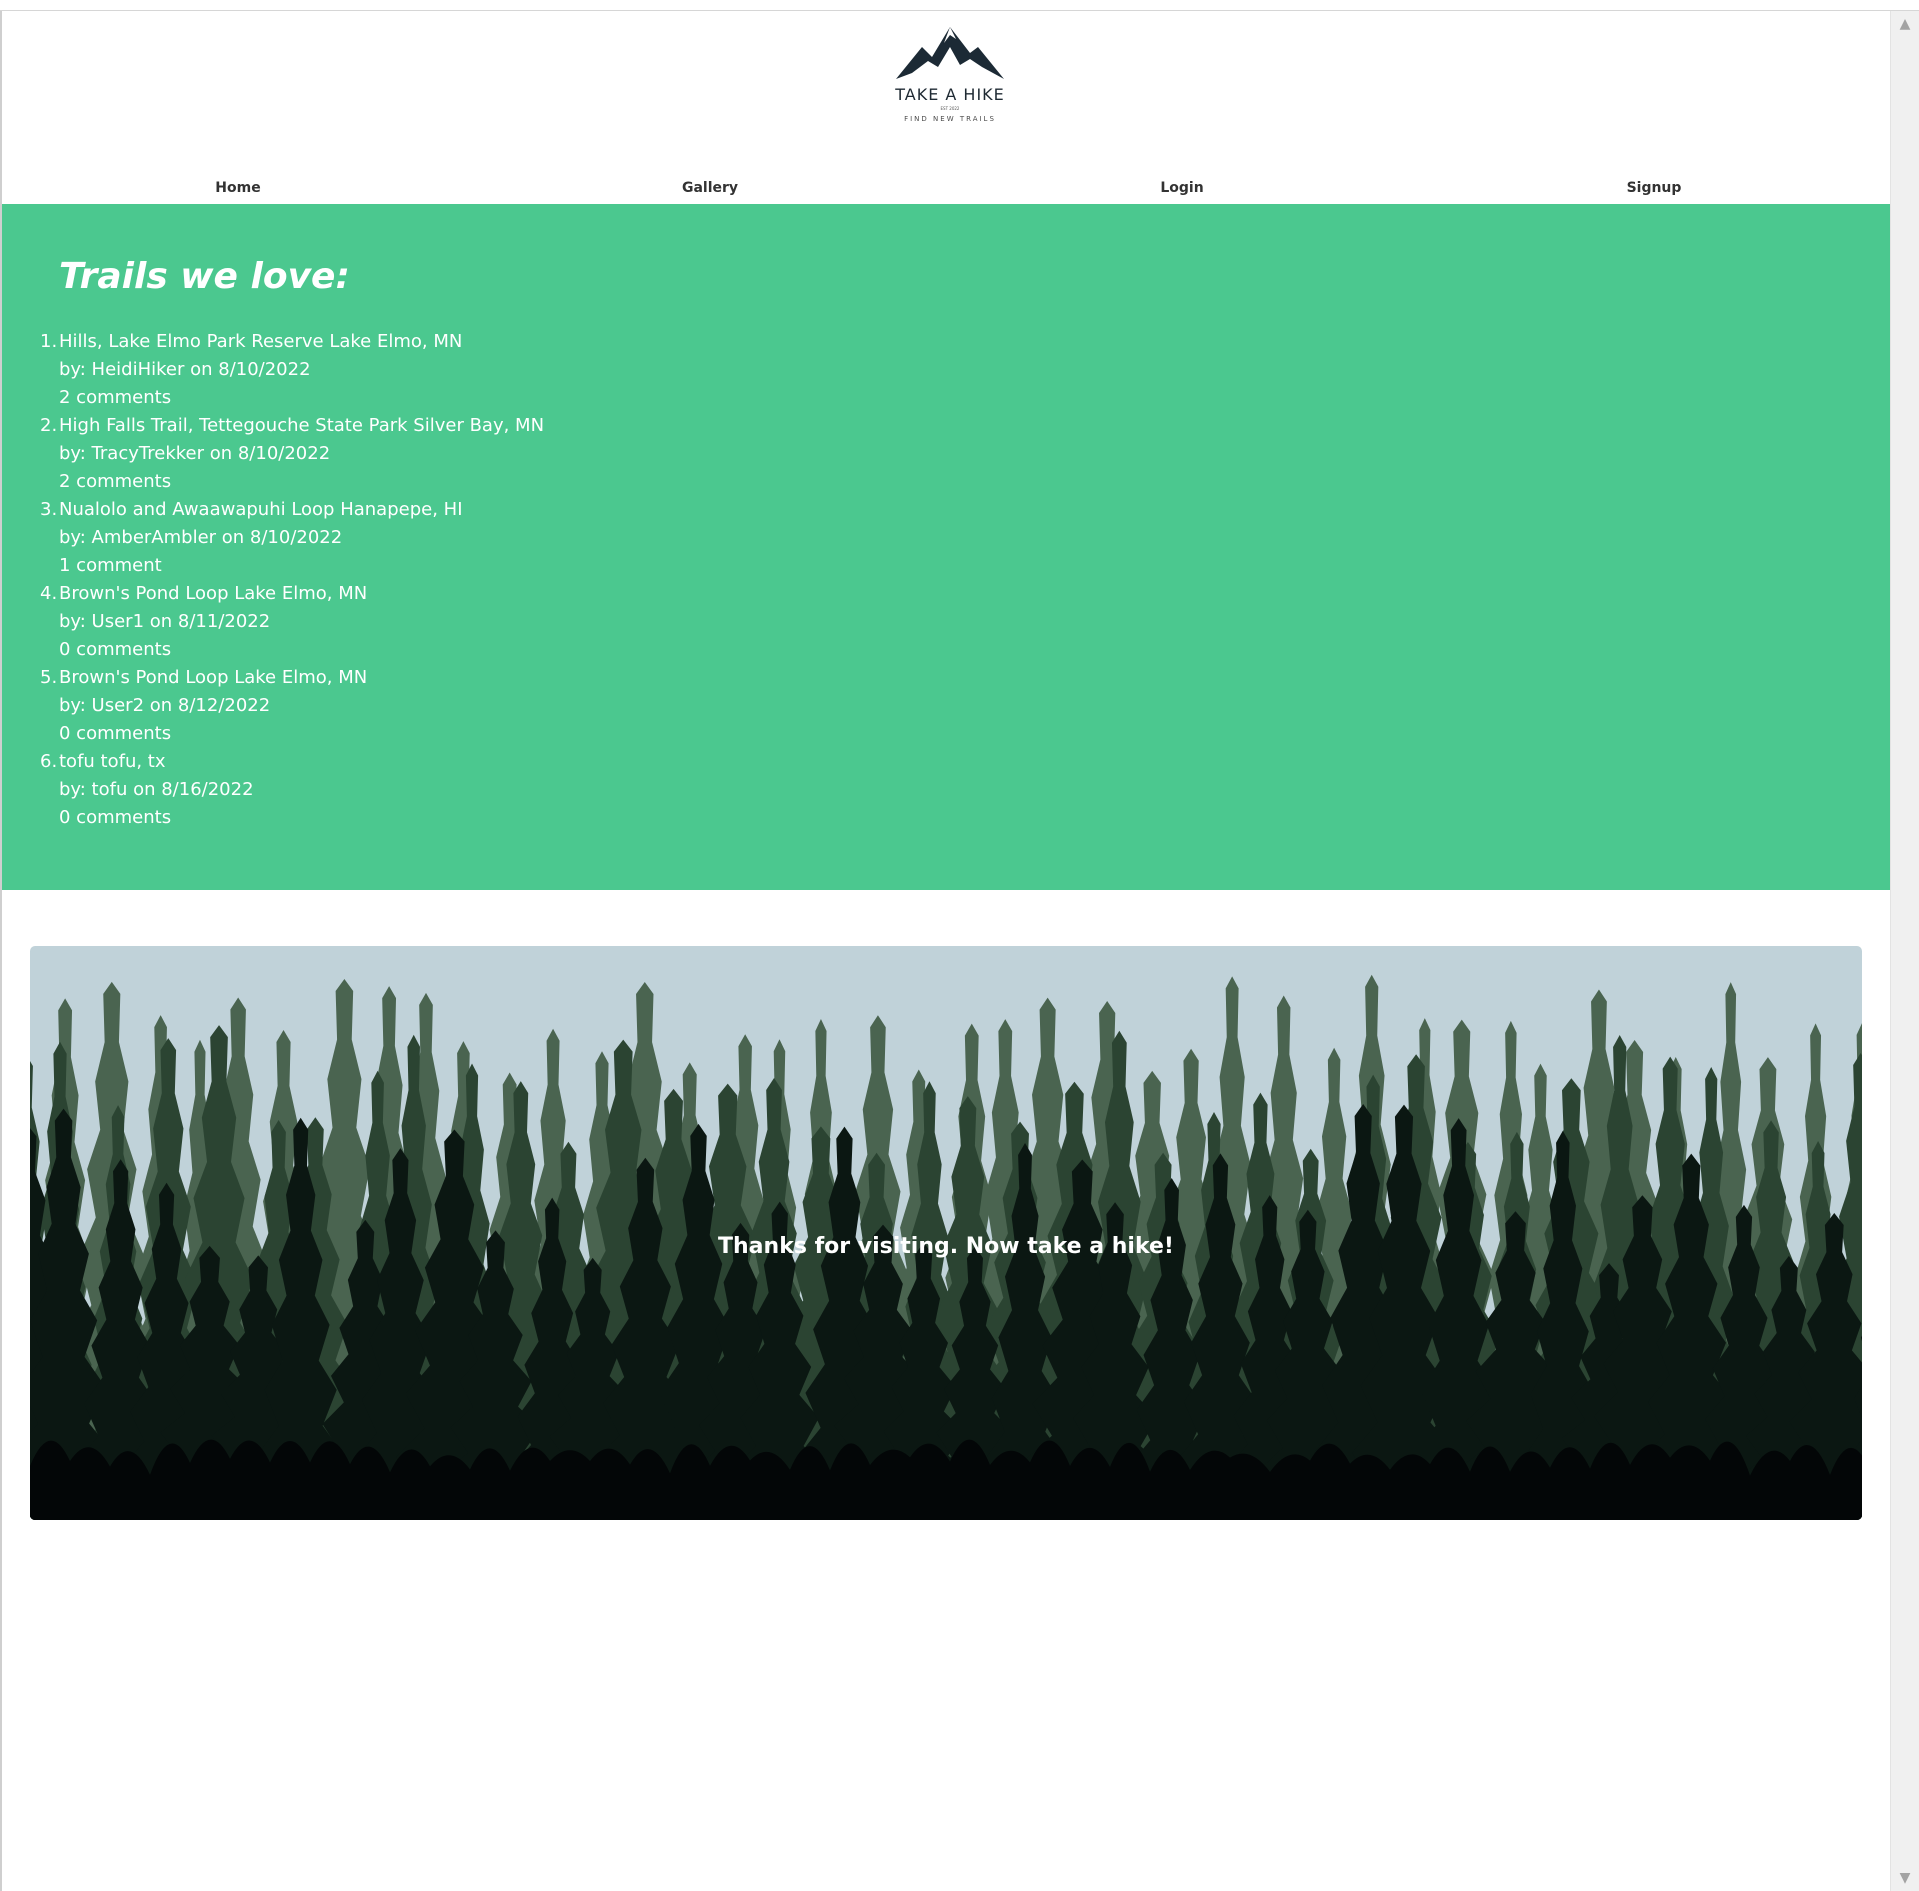 The image size is (1919, 1891). I want to click on trail-number: 6., so click(49, 761).